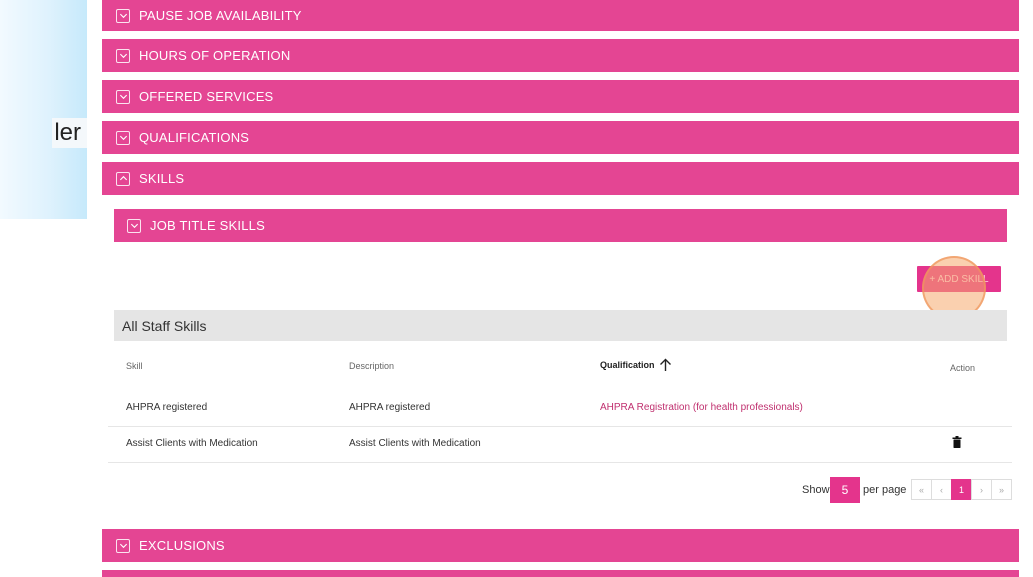 The width and height of the screenshot is (1033, 577). Describe the element at coordinates (560, 137) in the screenshot. I see `accordion-qualifications: QUALIFICATIONS` at that location.